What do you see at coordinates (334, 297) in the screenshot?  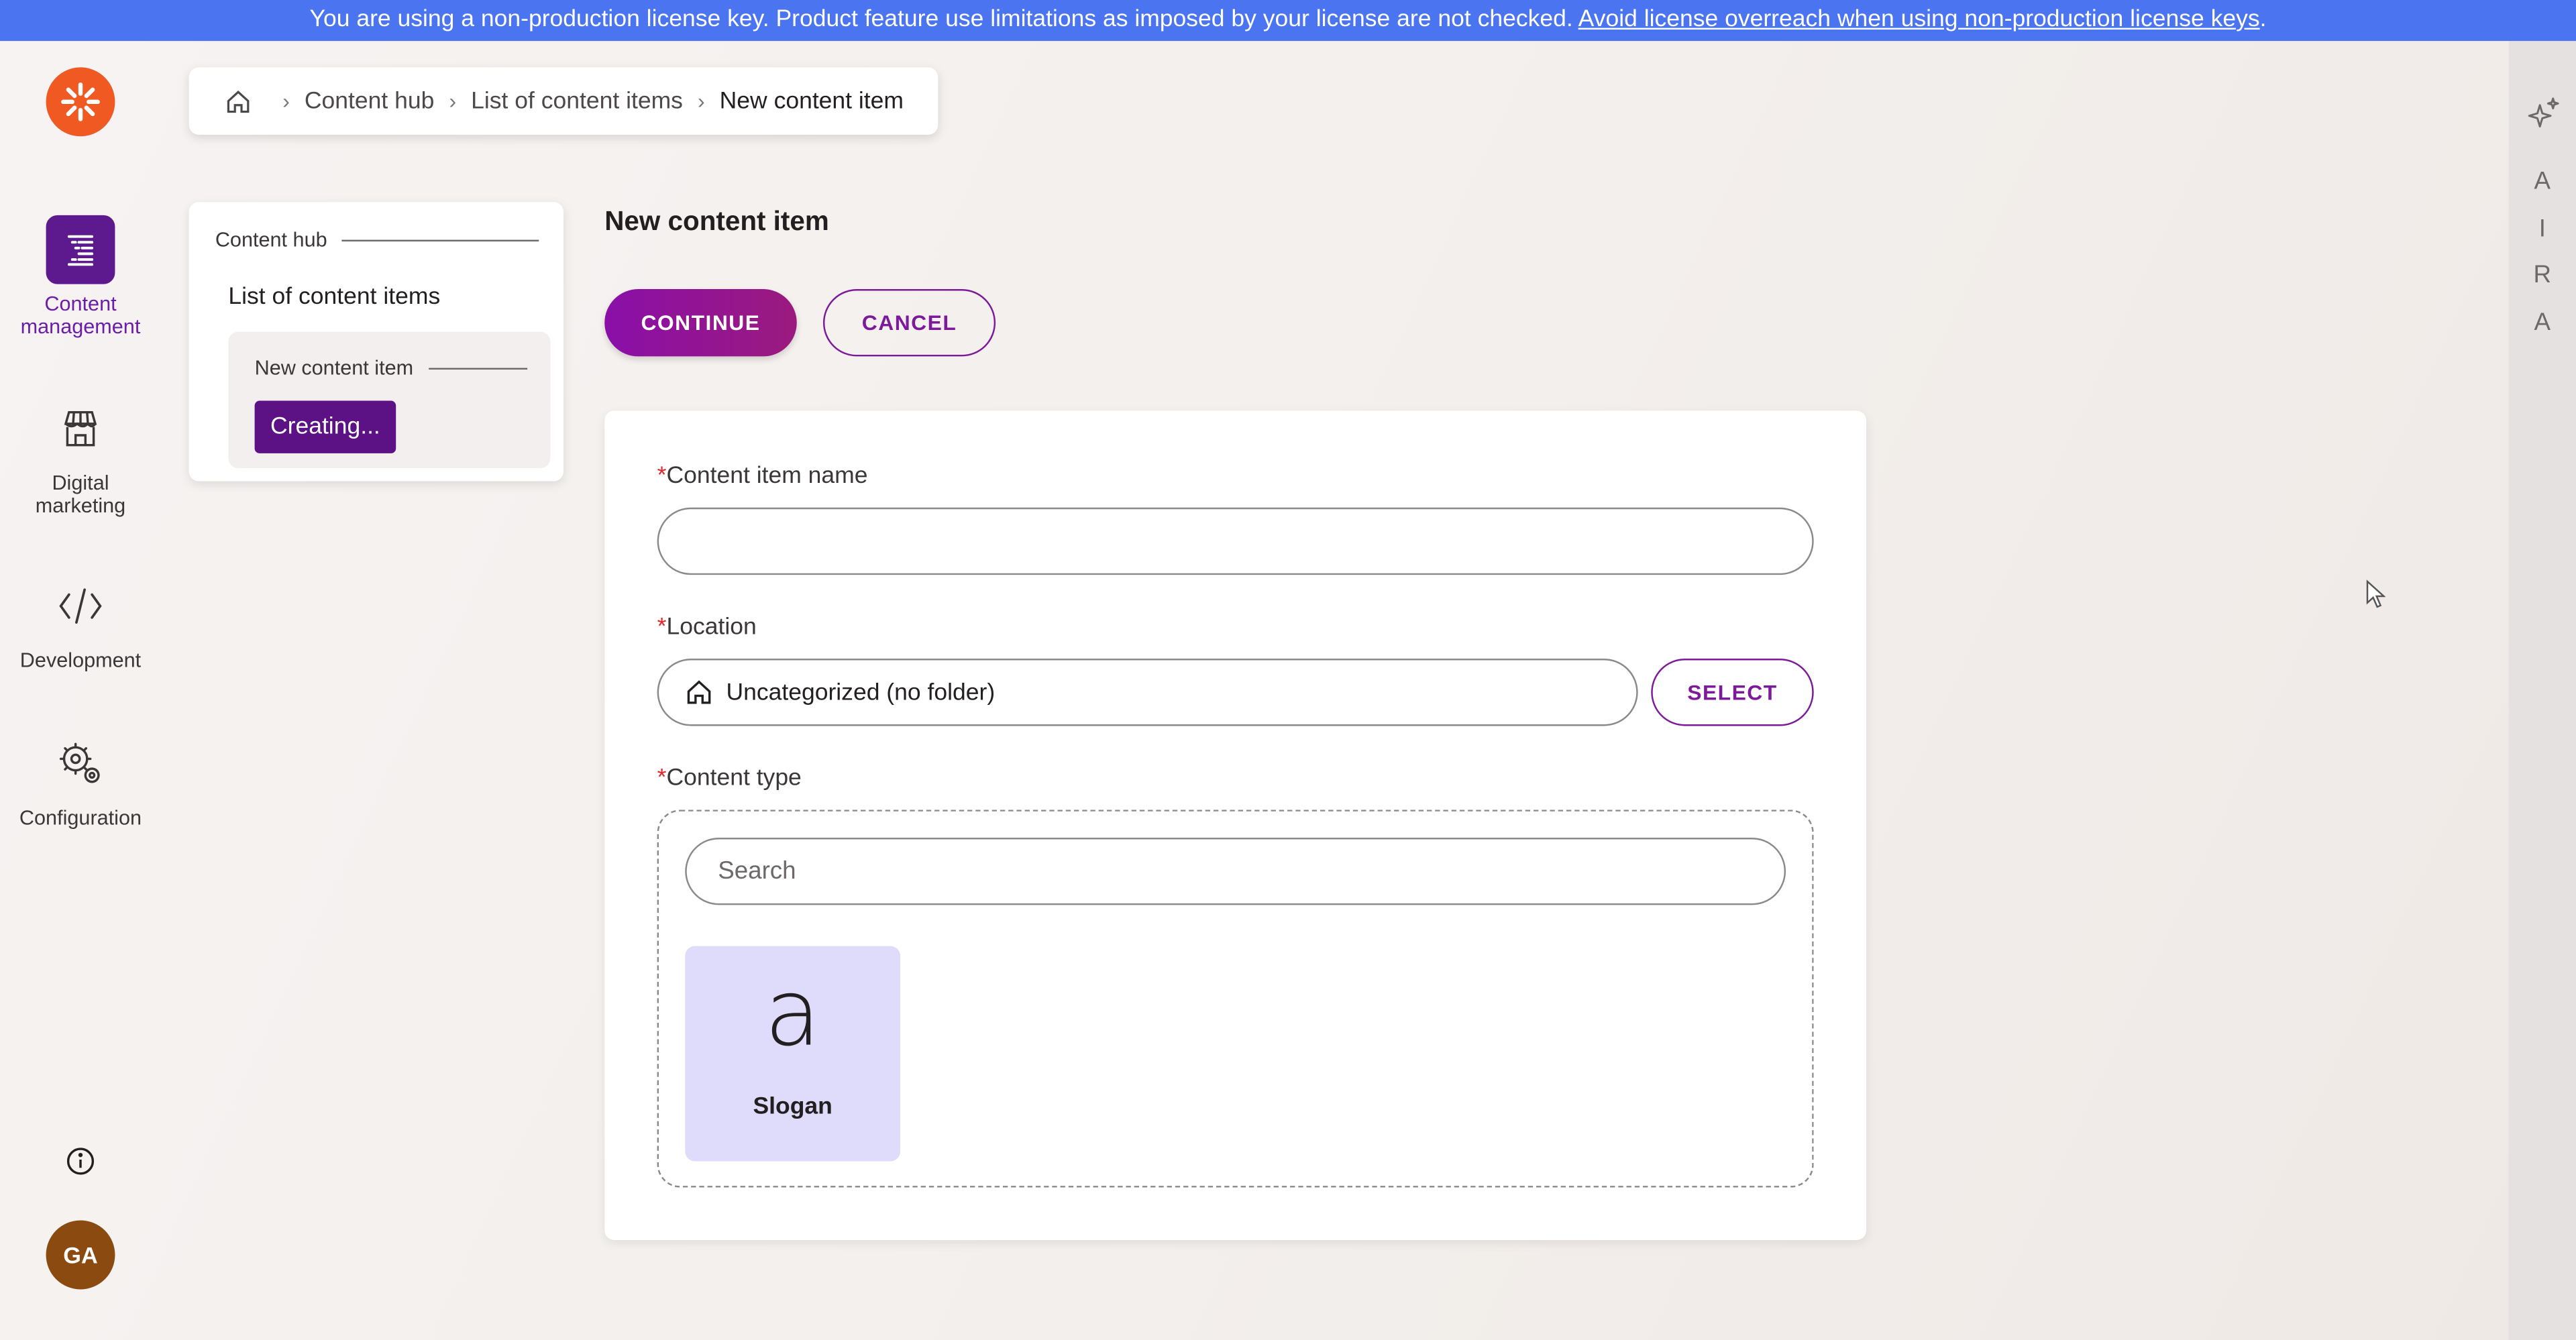 I see `tree-item-list-of-content-items: List of content items` at bounding box center [334, 297].